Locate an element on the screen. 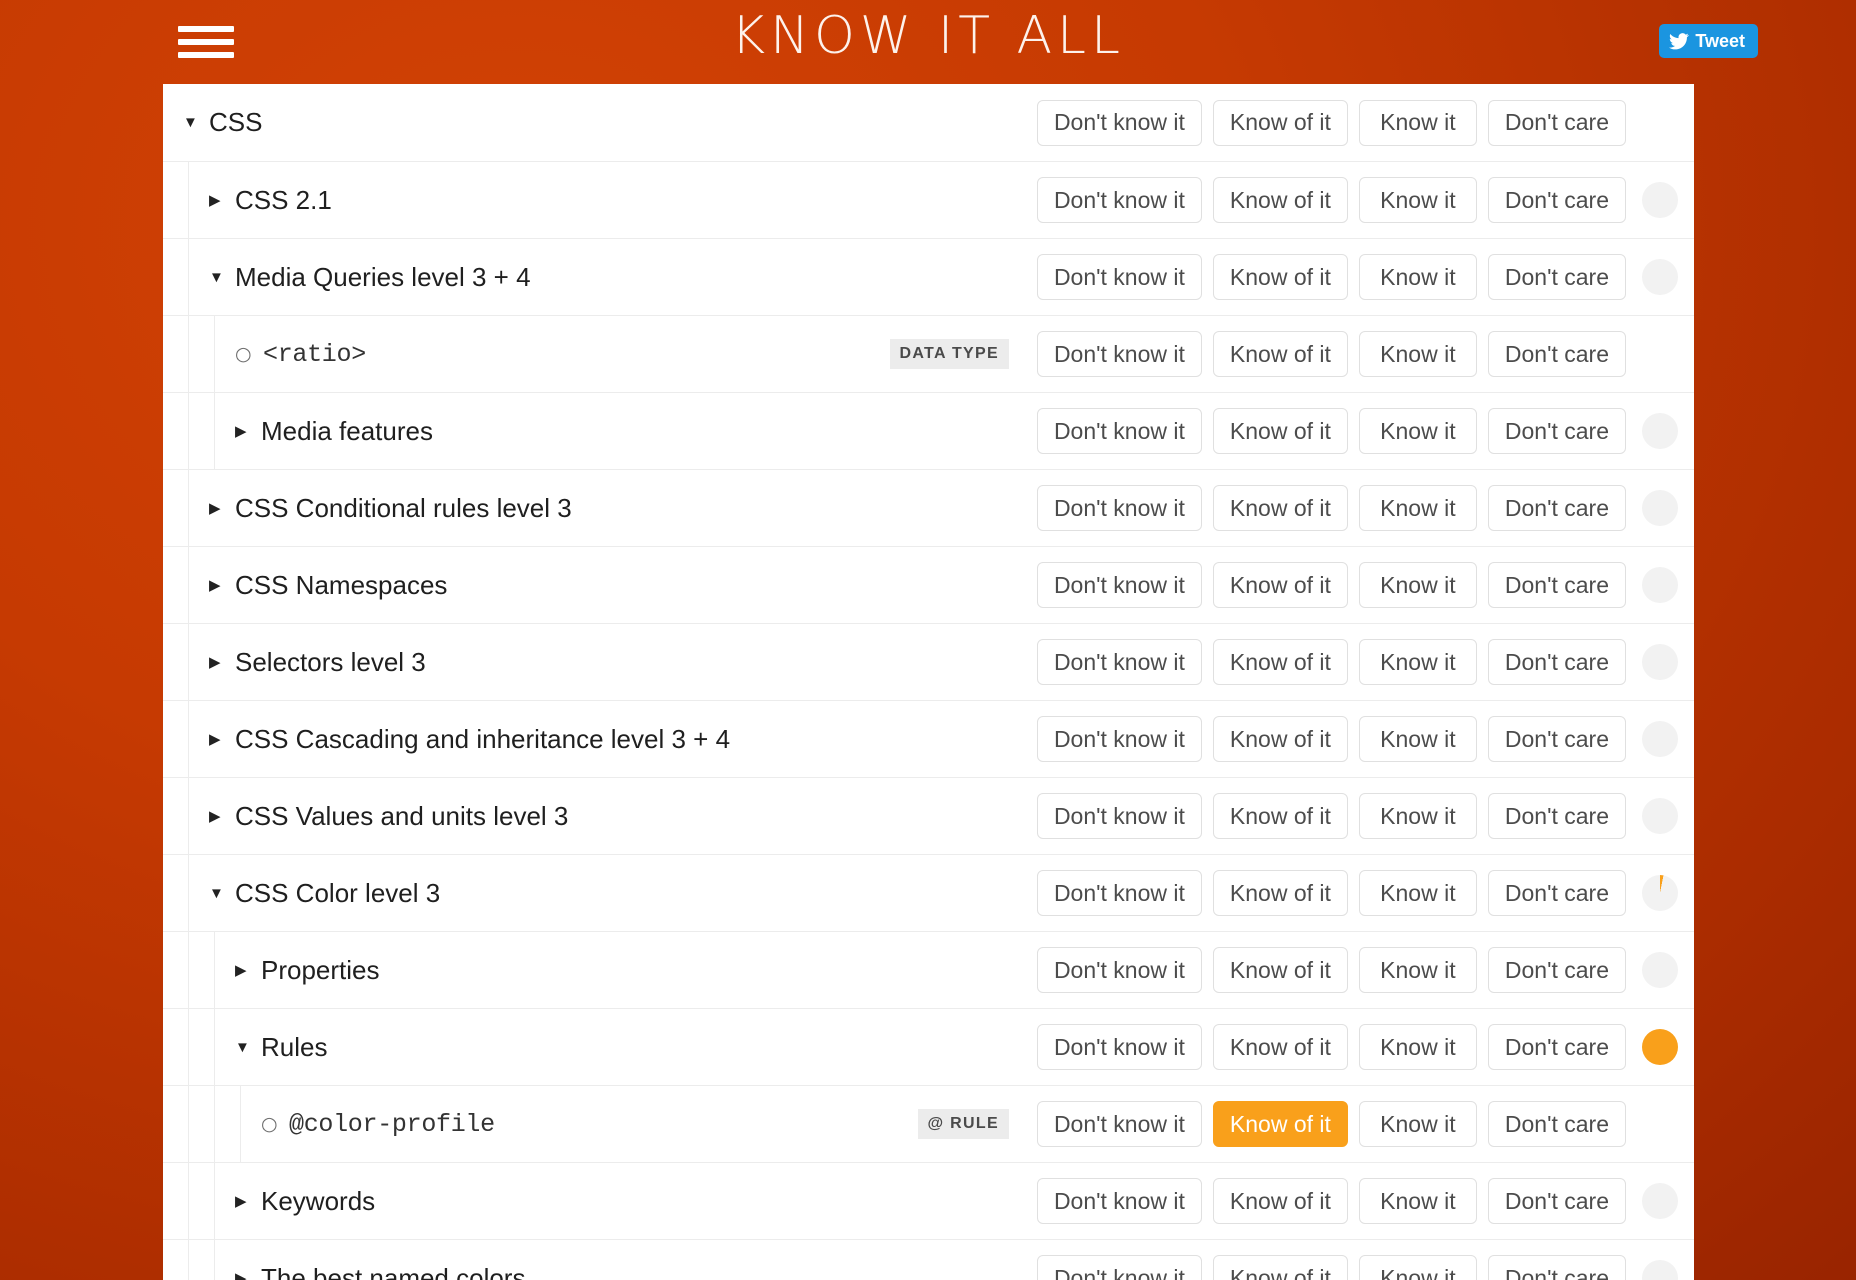 Image resolution: width=1856 pixels, height=1280 pixels. tree-row-label: Media Queries level 3 + 4 is located at coordinates (383, 277).